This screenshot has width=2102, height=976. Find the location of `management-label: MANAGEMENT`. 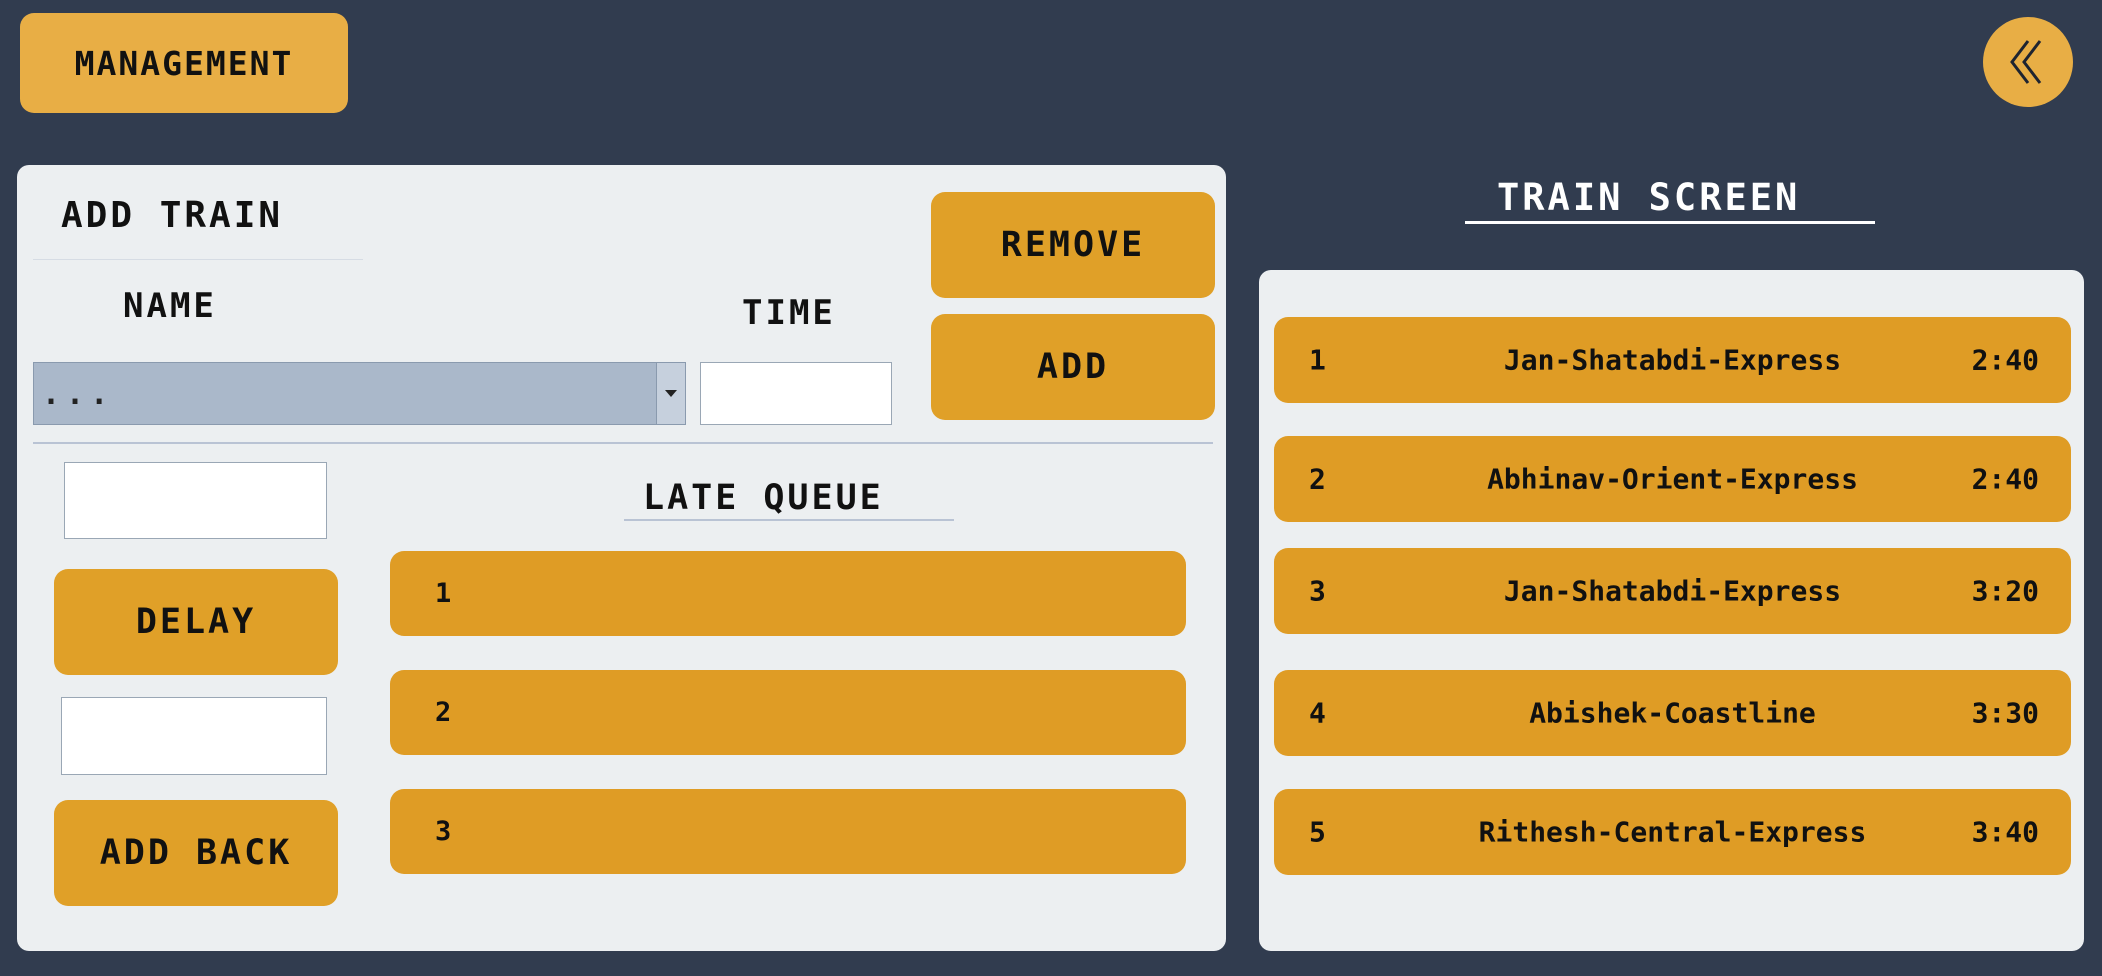

management-label: MANAGEMENT is located at coordinates (184, 63).